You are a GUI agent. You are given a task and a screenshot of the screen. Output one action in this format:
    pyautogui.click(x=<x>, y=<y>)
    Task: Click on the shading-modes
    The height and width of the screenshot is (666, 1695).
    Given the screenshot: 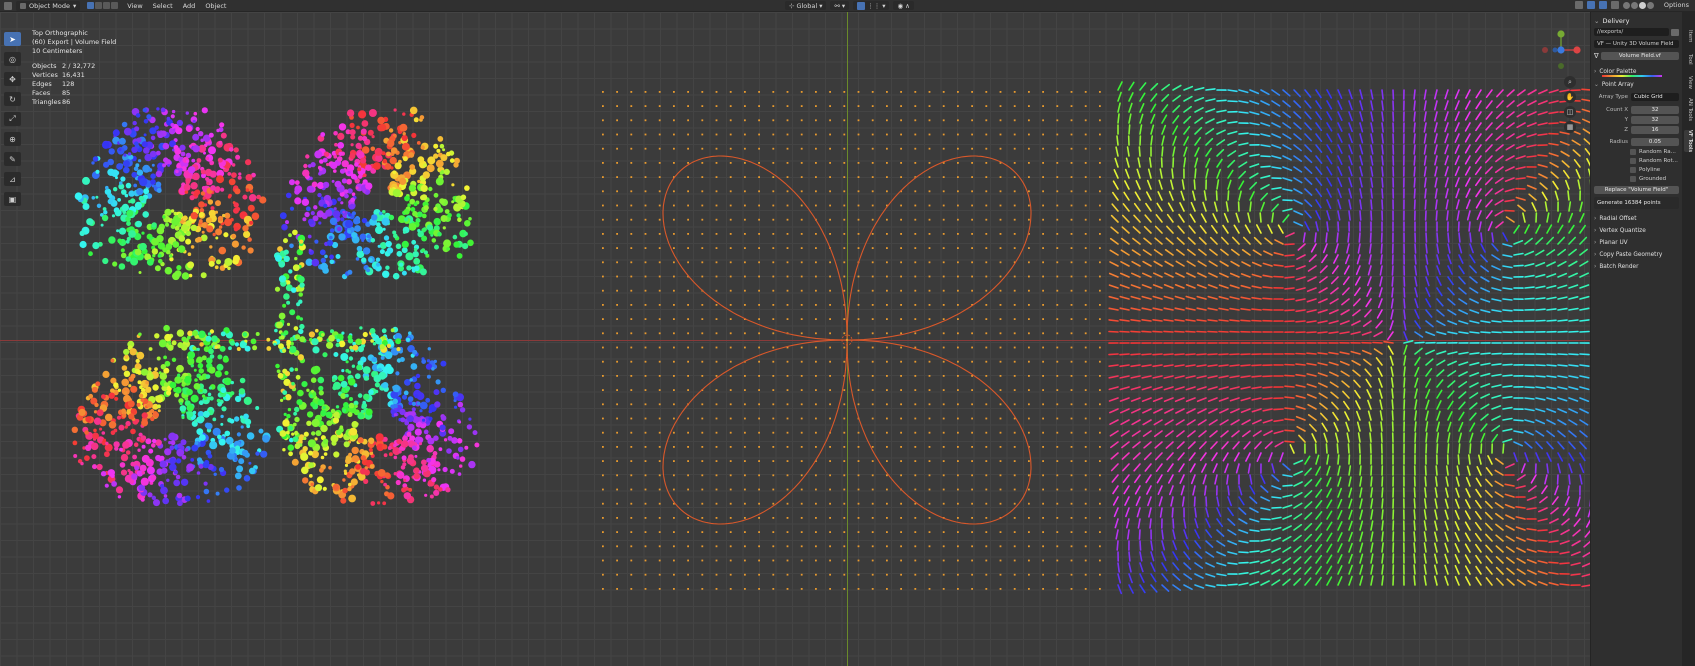 What is the action you would take?
    pyautogui.click(x=1638, y=5)
    